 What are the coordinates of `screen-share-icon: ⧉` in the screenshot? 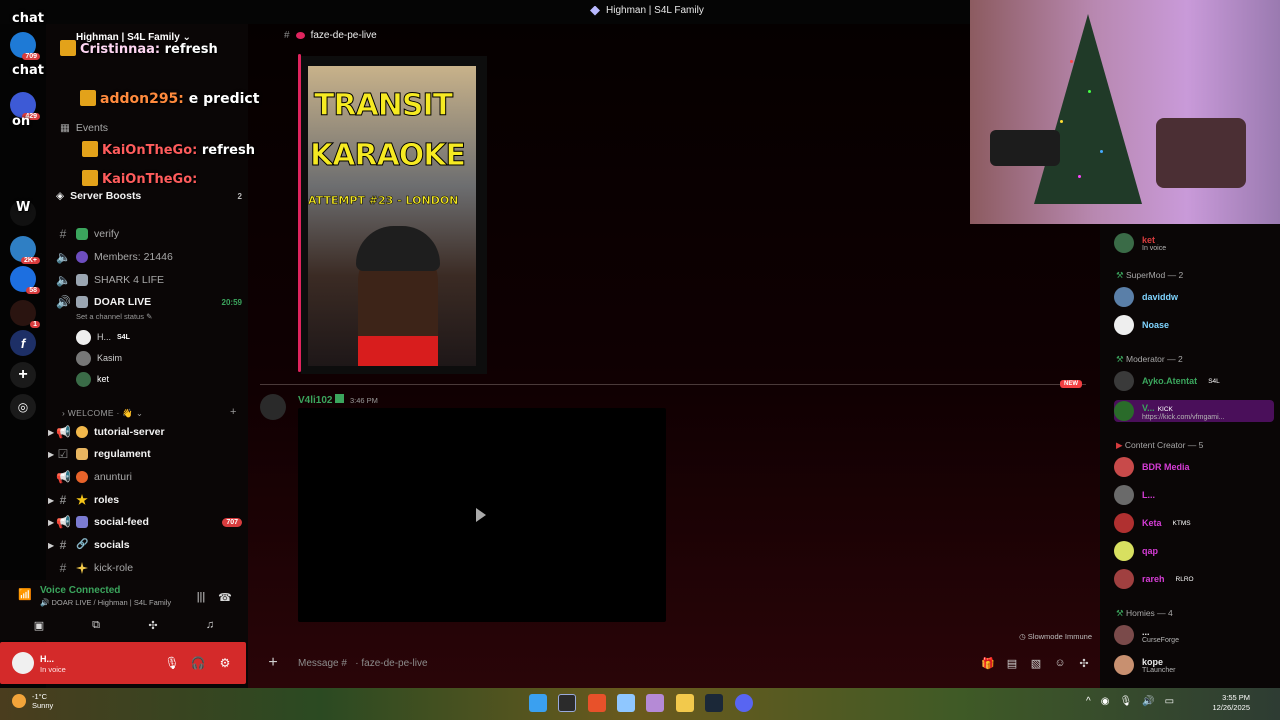 It's located at (96, 625).